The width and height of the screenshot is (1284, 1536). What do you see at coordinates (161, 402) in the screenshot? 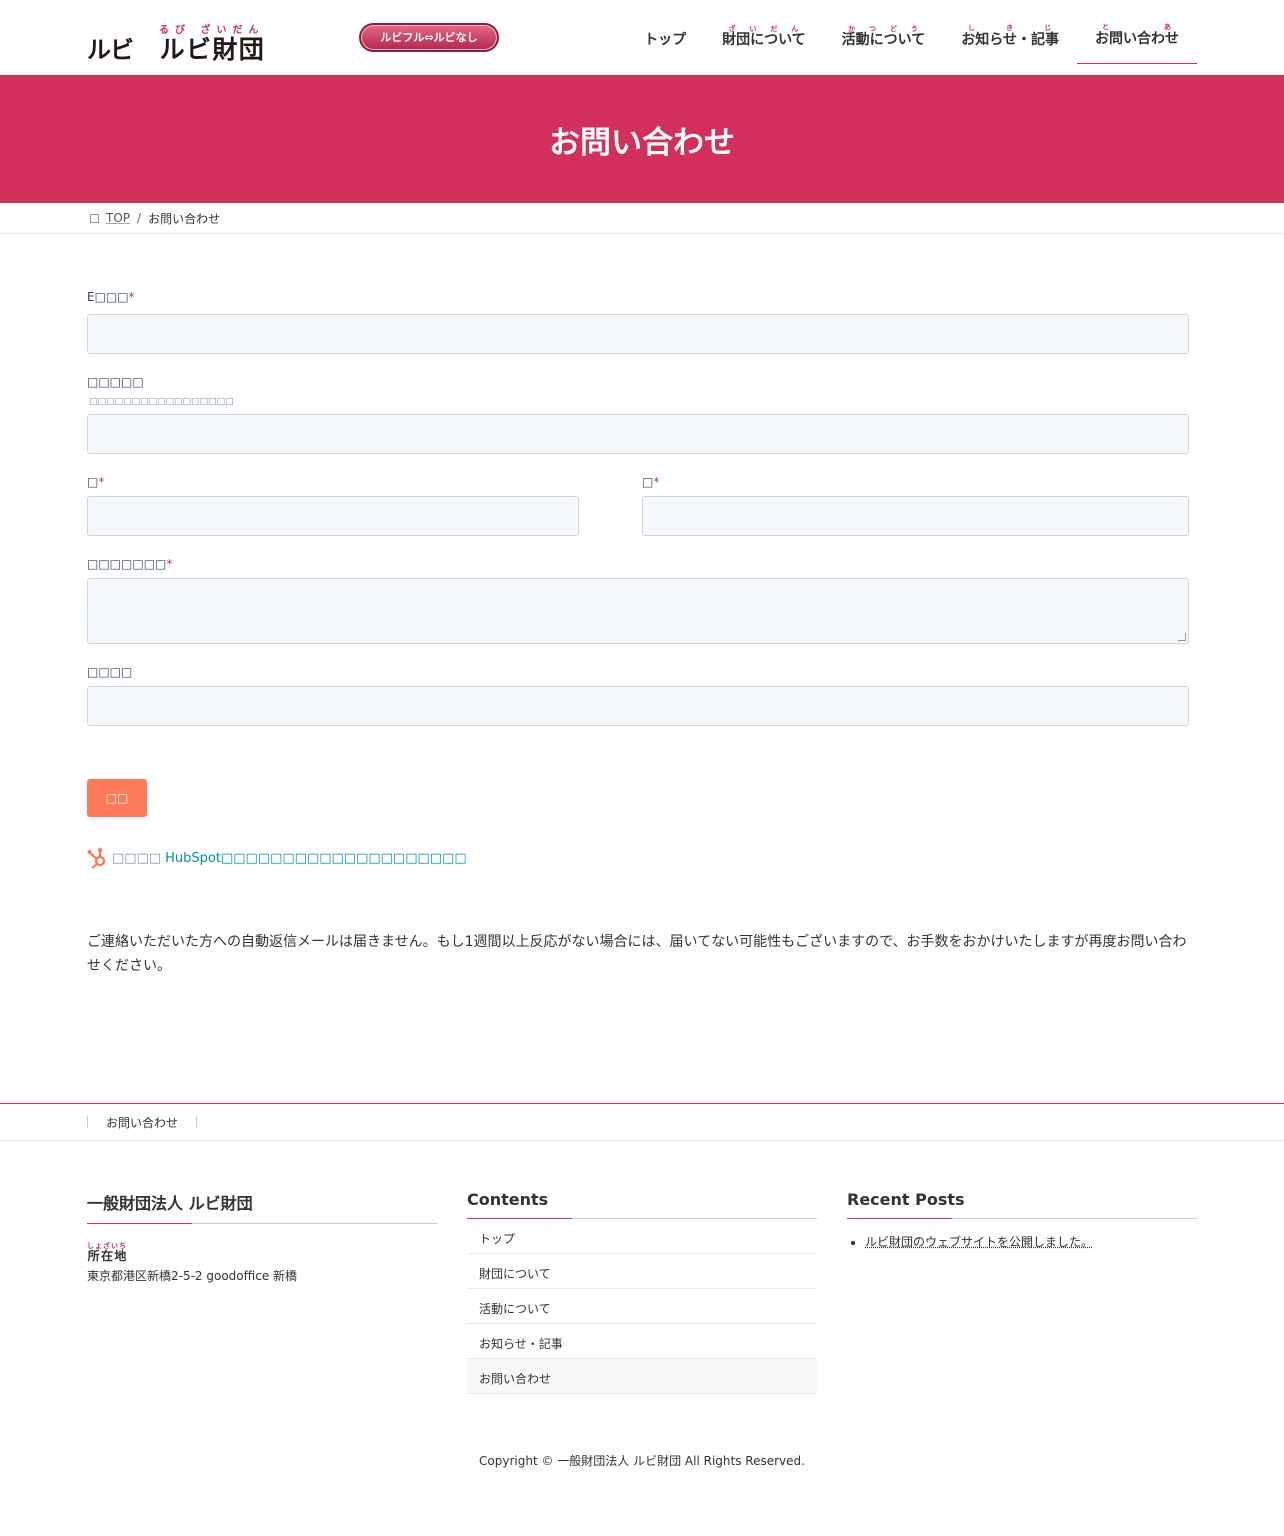
I see `company-hint: □□□□□□□□□□□□□□□□□` at bounding box center [161, 402].